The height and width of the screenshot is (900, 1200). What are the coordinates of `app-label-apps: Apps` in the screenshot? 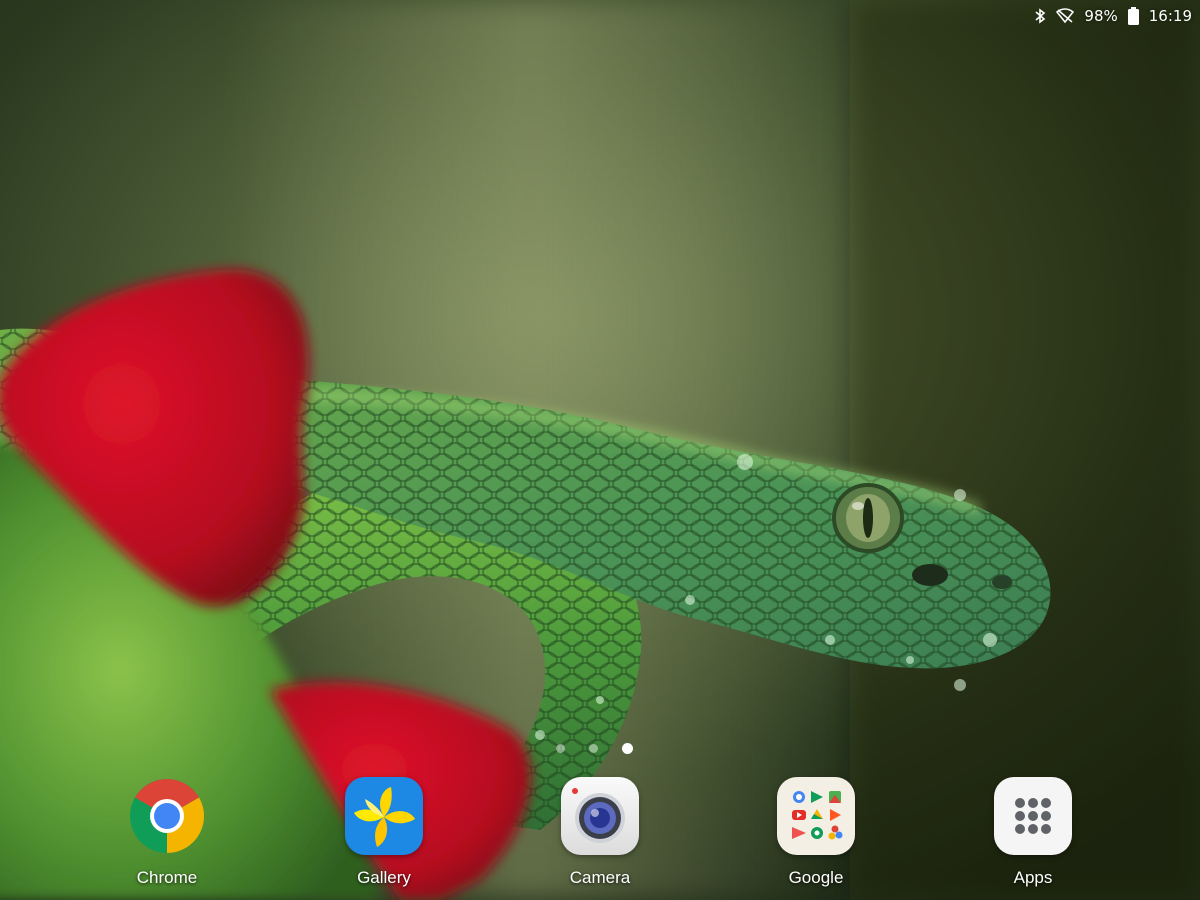 It's located at (1033, 877).